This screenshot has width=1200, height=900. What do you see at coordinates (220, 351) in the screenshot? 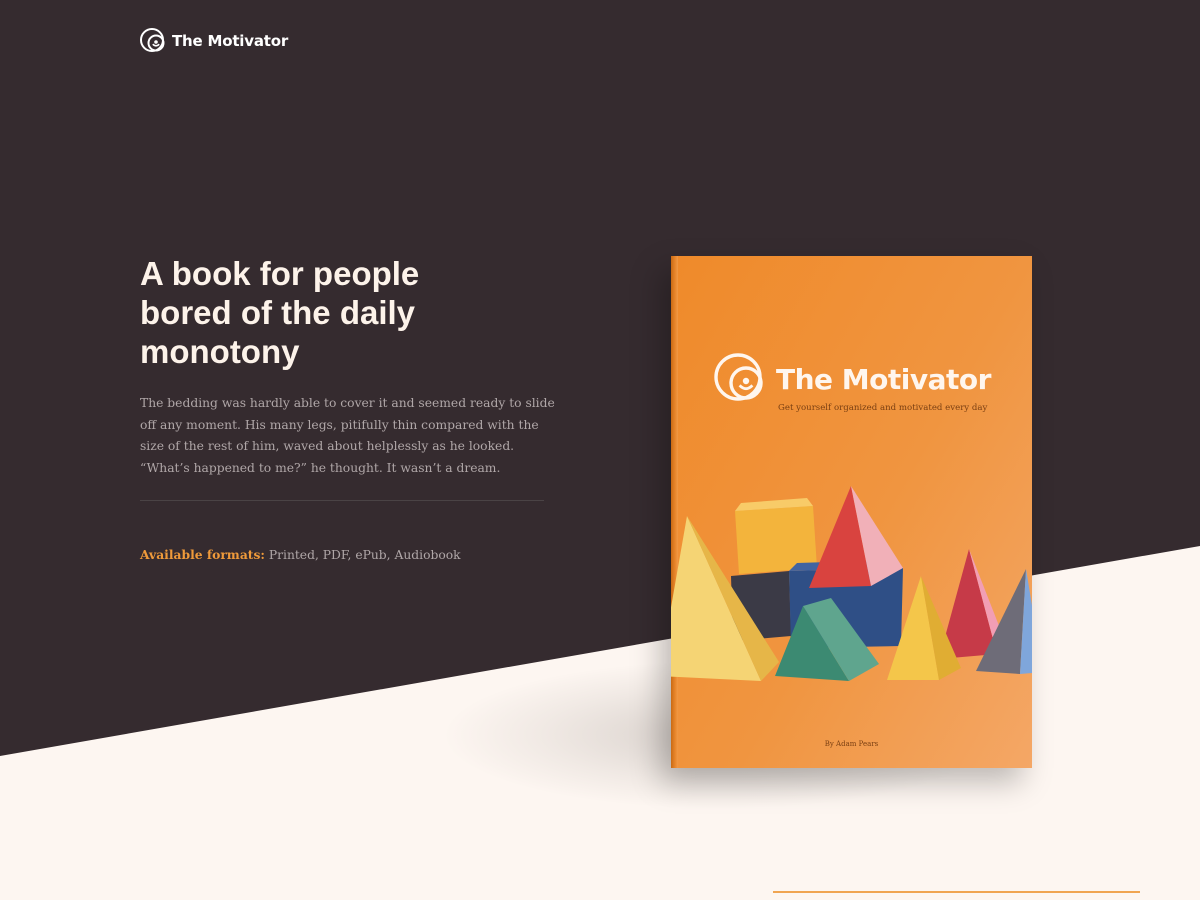
I see `hero-headline-line: monotony` at bounding box center [220, 351].